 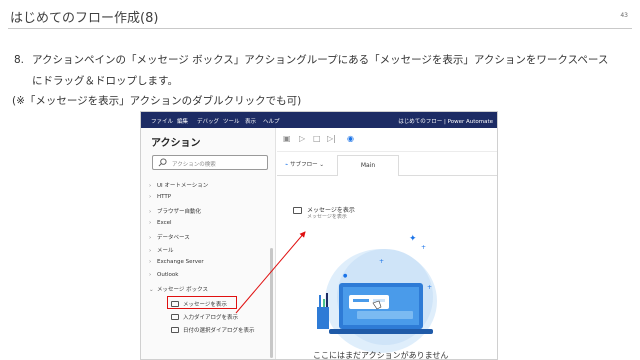 I want to click on window-title: はじめてのフロー | Power Automate, so click(x=445, y=122).